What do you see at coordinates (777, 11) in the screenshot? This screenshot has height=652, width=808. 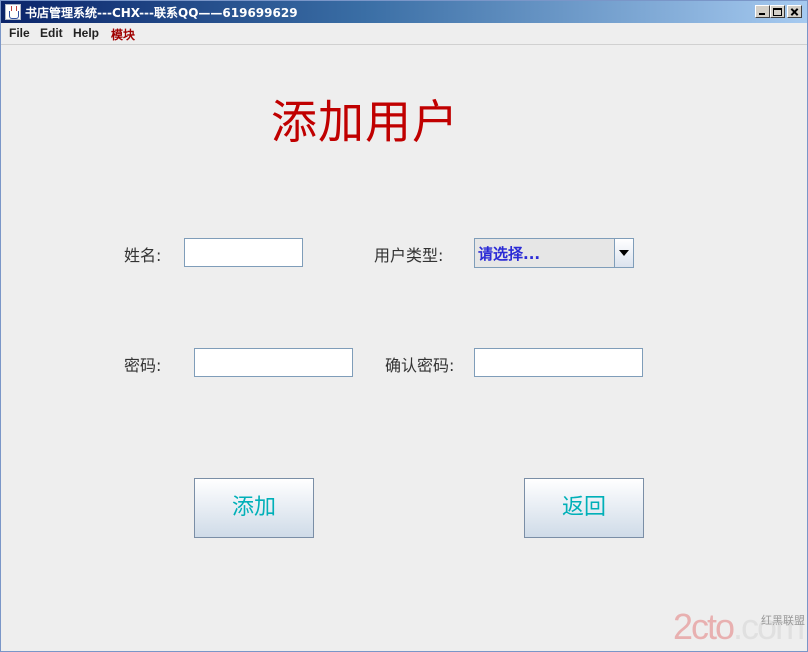 I see `maximize-button` at bounding box center [777, 11].